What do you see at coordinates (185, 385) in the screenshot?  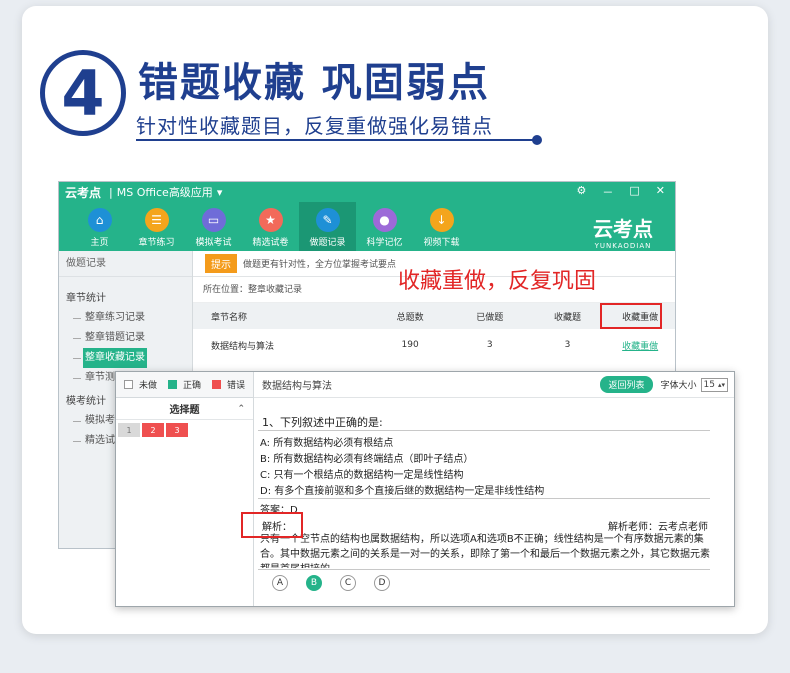 I see `answer-legend: 未做 正确 错误` at bounding box center [185, 385].